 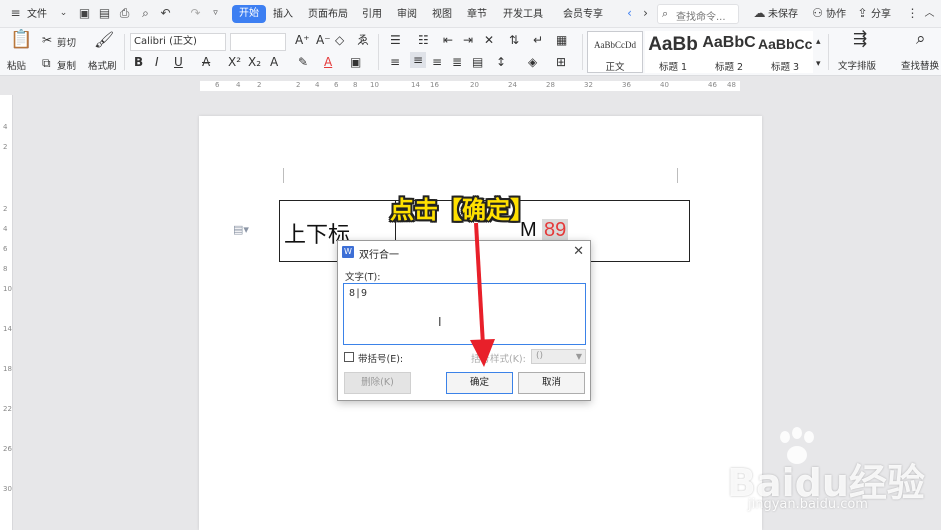 I want to click on redo-icon: ↷, so click(x=195, y=13).